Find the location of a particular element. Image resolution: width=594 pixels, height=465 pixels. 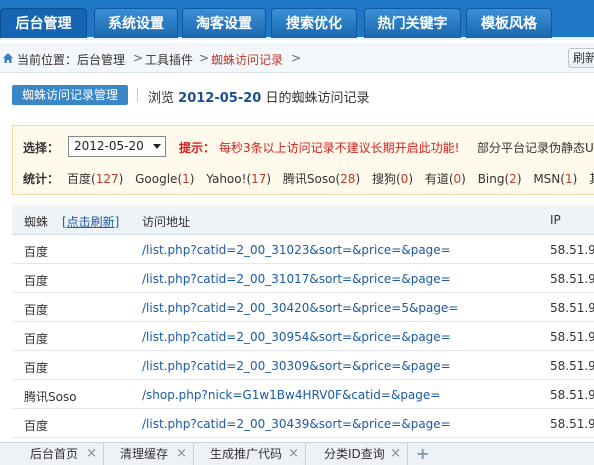

column-ip: IP is located at coordinates (555, 220).